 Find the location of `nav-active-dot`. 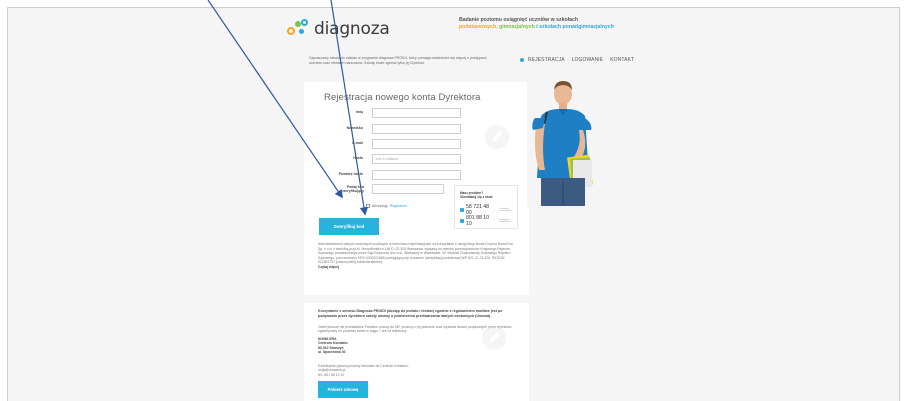

nav-active-dot is located at coordinates (522, 60).